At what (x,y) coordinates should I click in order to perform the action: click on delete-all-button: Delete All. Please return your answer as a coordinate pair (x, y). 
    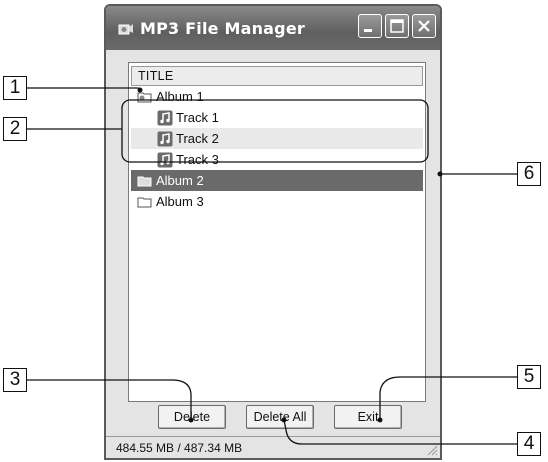
    Looking at the image, I should click on (280, 417).